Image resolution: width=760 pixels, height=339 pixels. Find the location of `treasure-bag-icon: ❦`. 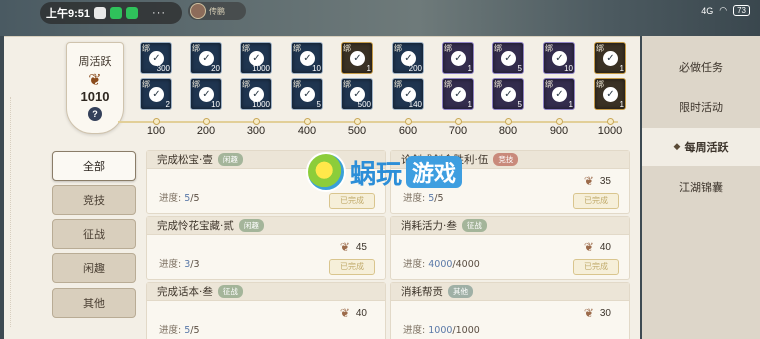

treasure-bag-icon: ❦ is located at coordinates (95, 79).